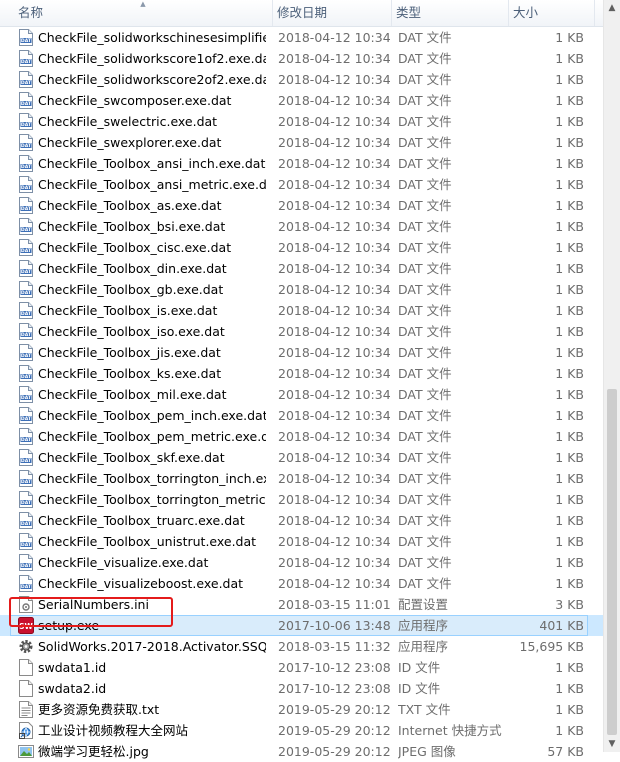 This screenshot has height=762, width=620. I want to click on file-row-selected: SW setup.exe 2017-10-06 13:48 应用程序 401 KB, so click(302, 625).